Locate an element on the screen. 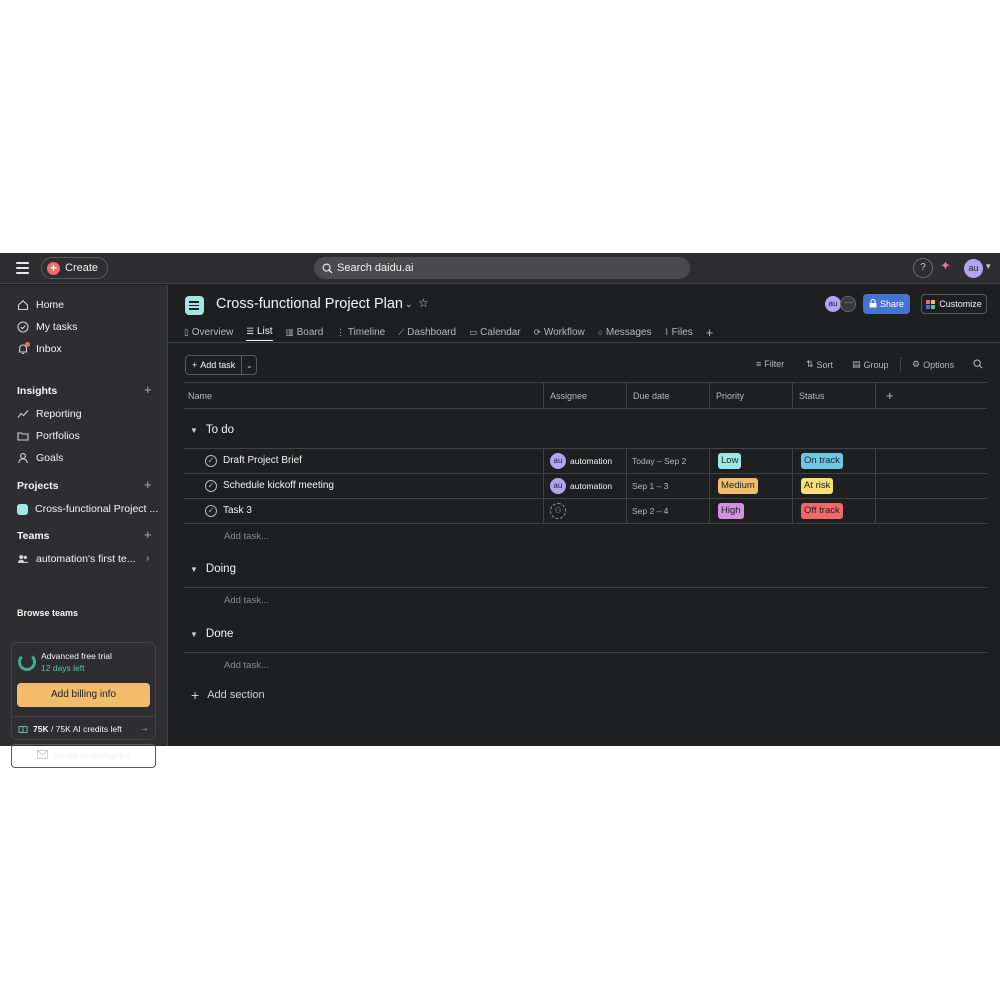 The width and height of the screenshot is (1000, 1000). group-button: ▤ Group is located at coordinates (870, 364).